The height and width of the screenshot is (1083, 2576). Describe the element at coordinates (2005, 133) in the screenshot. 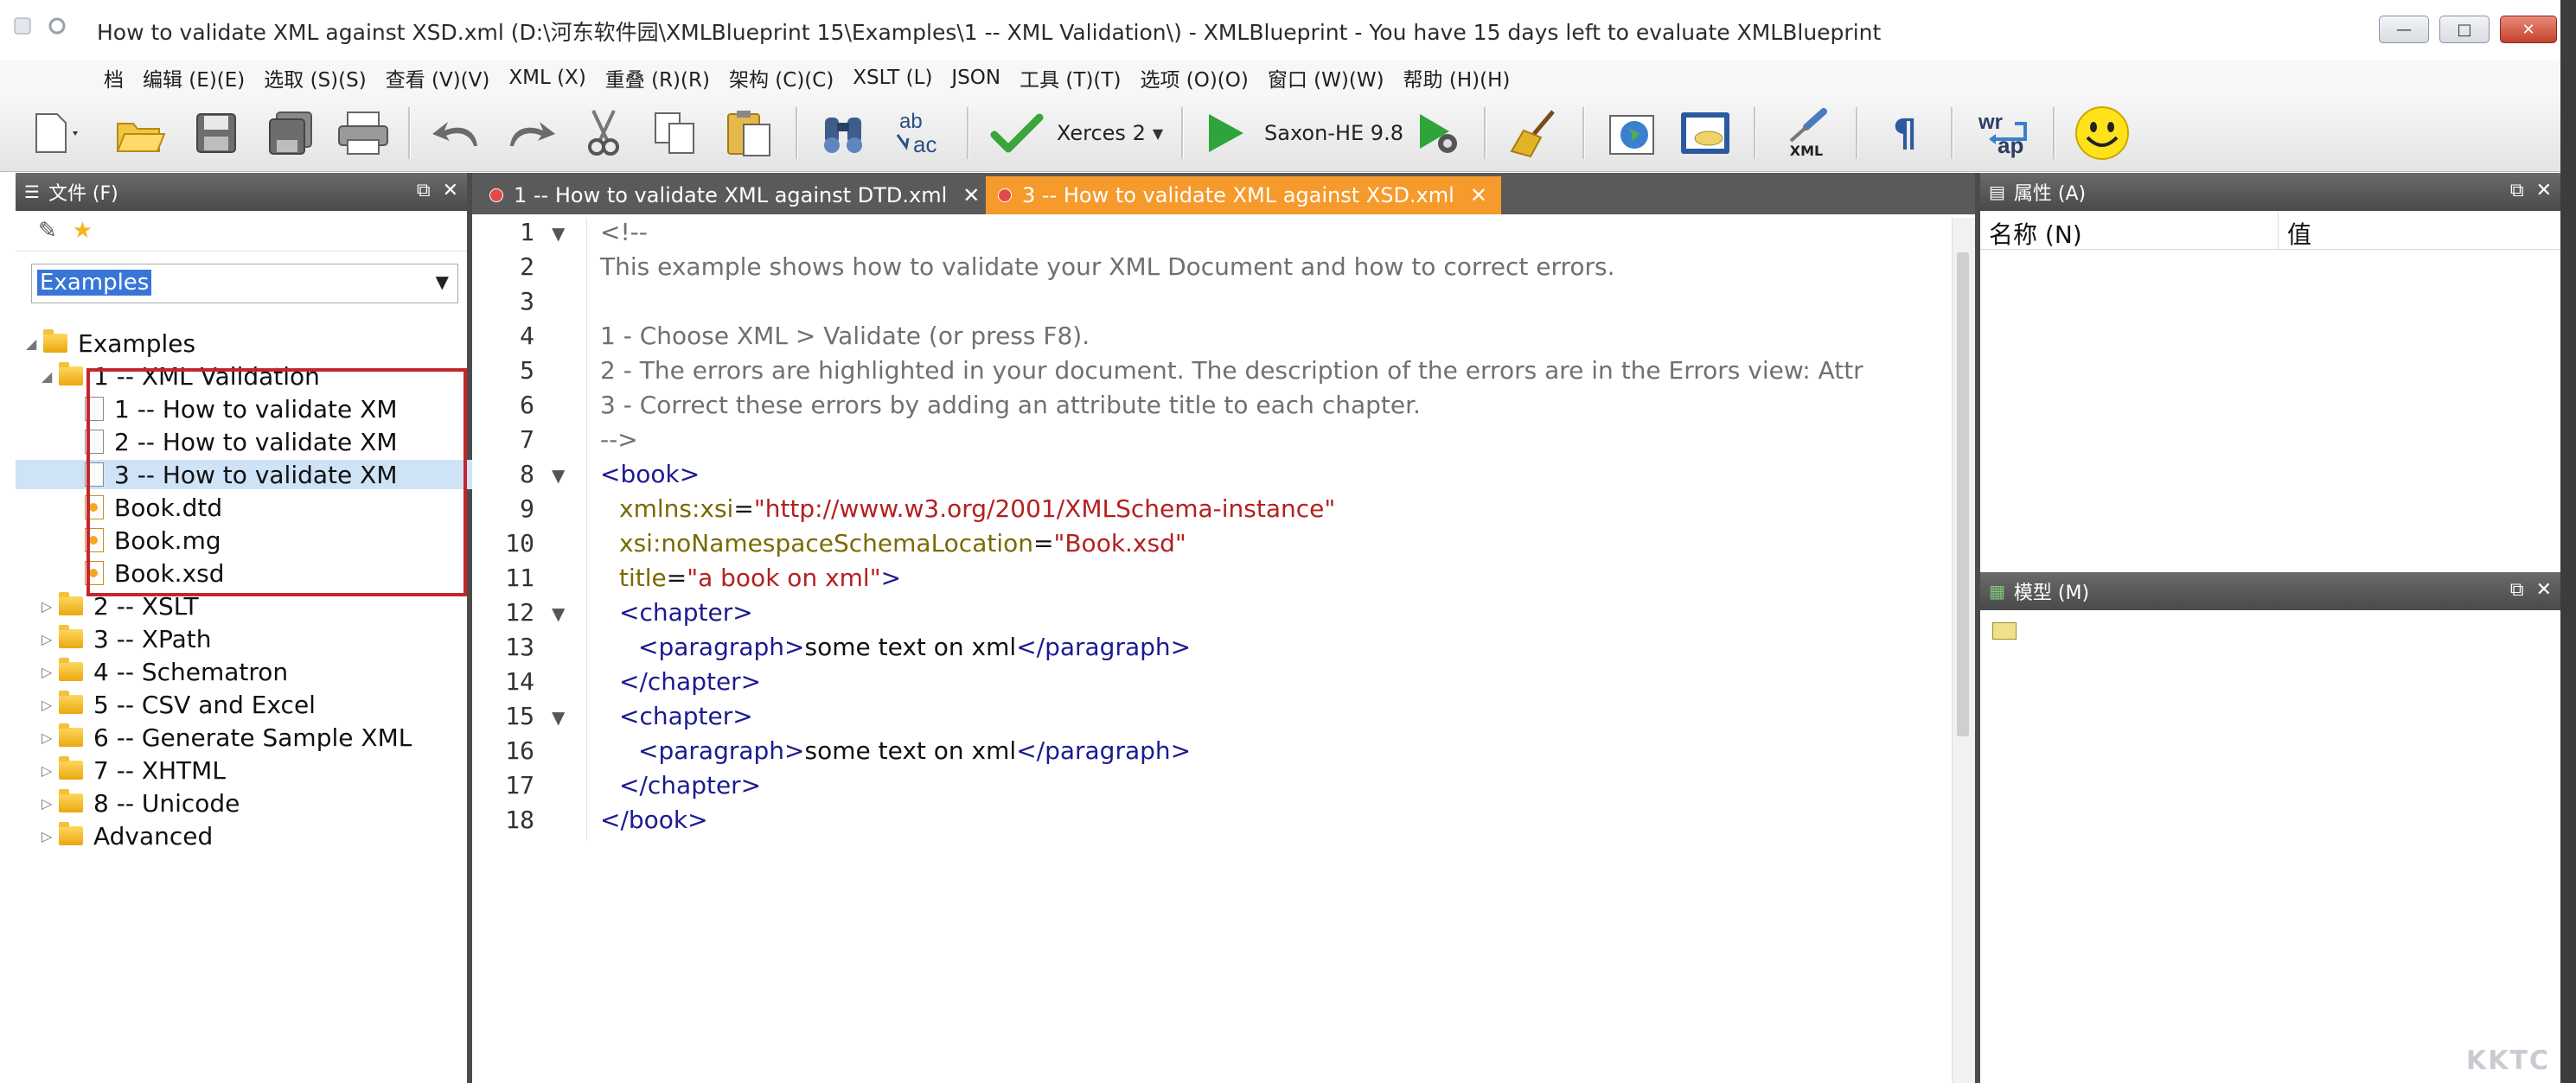

I see `word-wrap-button: wr ap` at that location.